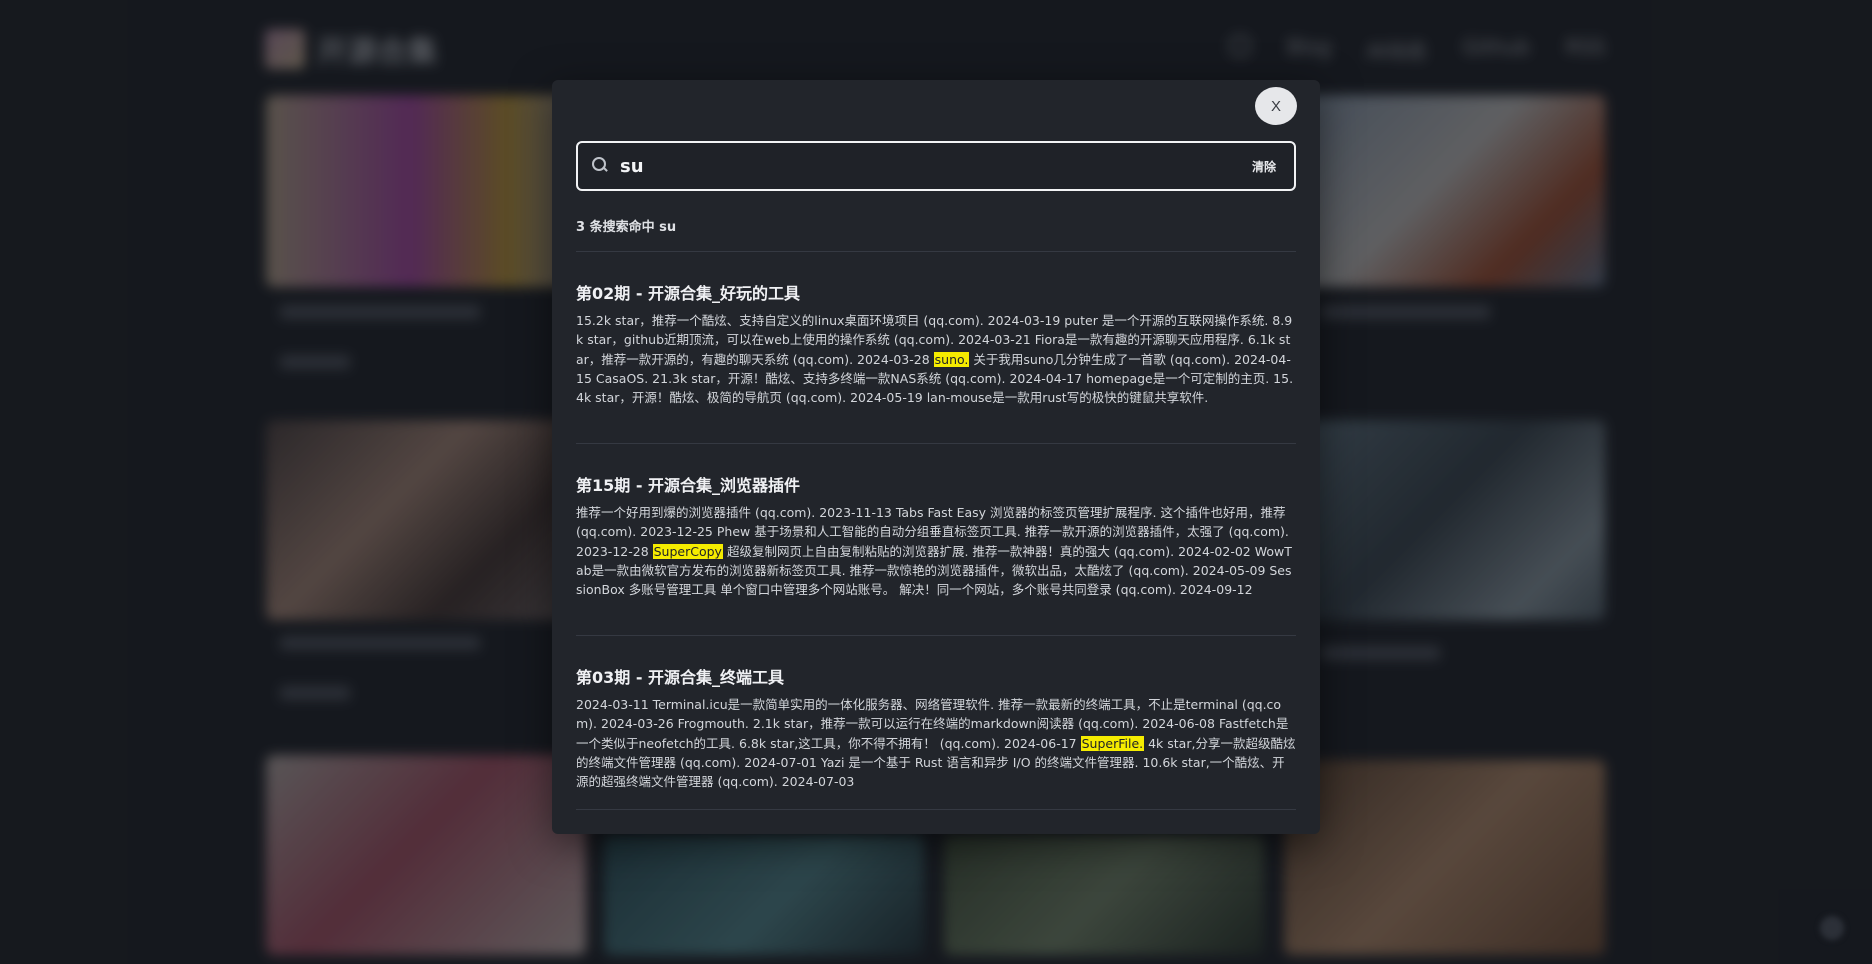  Describe the element at coordinates (1832, 928) in the screenshot. I see `back-to-top-icon` at that location.